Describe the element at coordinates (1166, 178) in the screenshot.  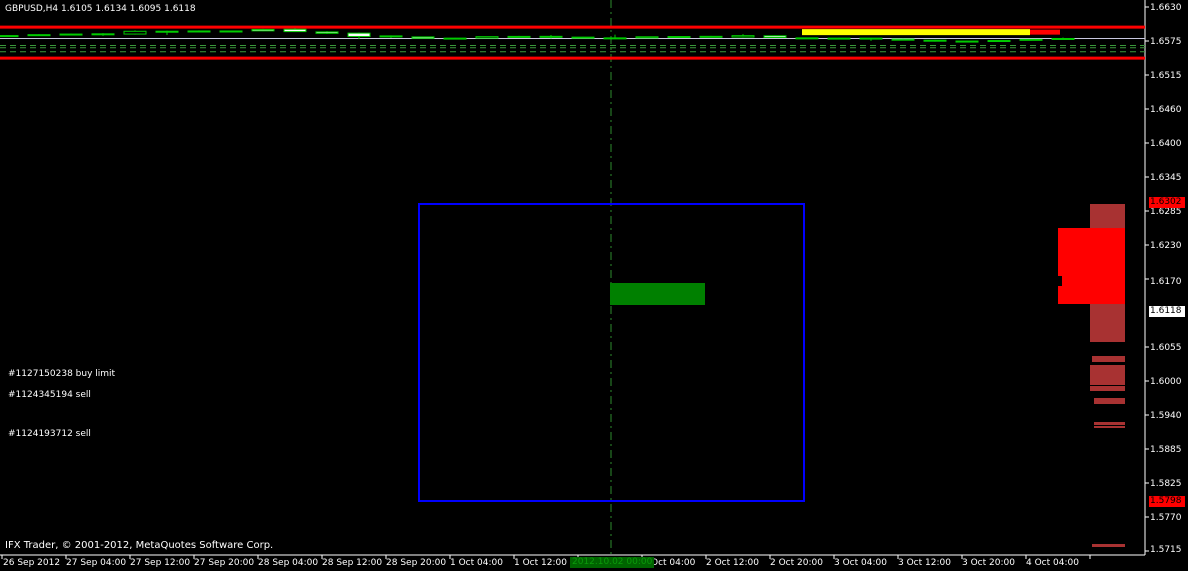
I see `price-tick: 1.6345` at that location.